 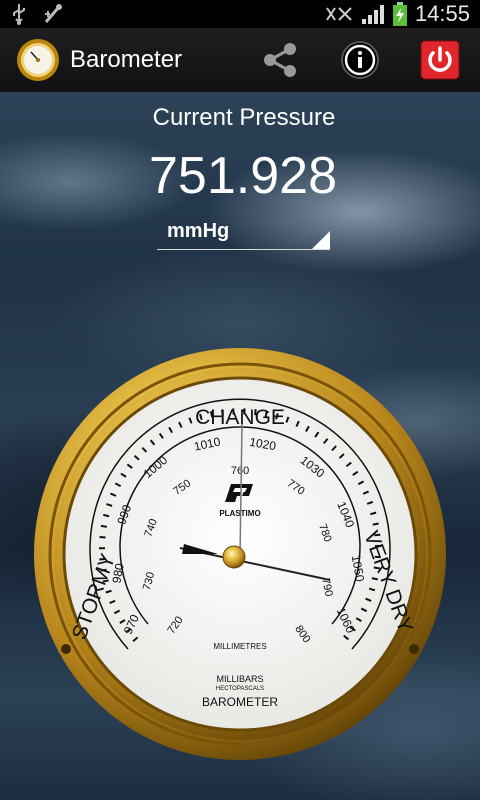 What do you see at coordinates (372, 14) in the screenshot?
I see `signal-strength-icon` at bounding box center [372, 14].